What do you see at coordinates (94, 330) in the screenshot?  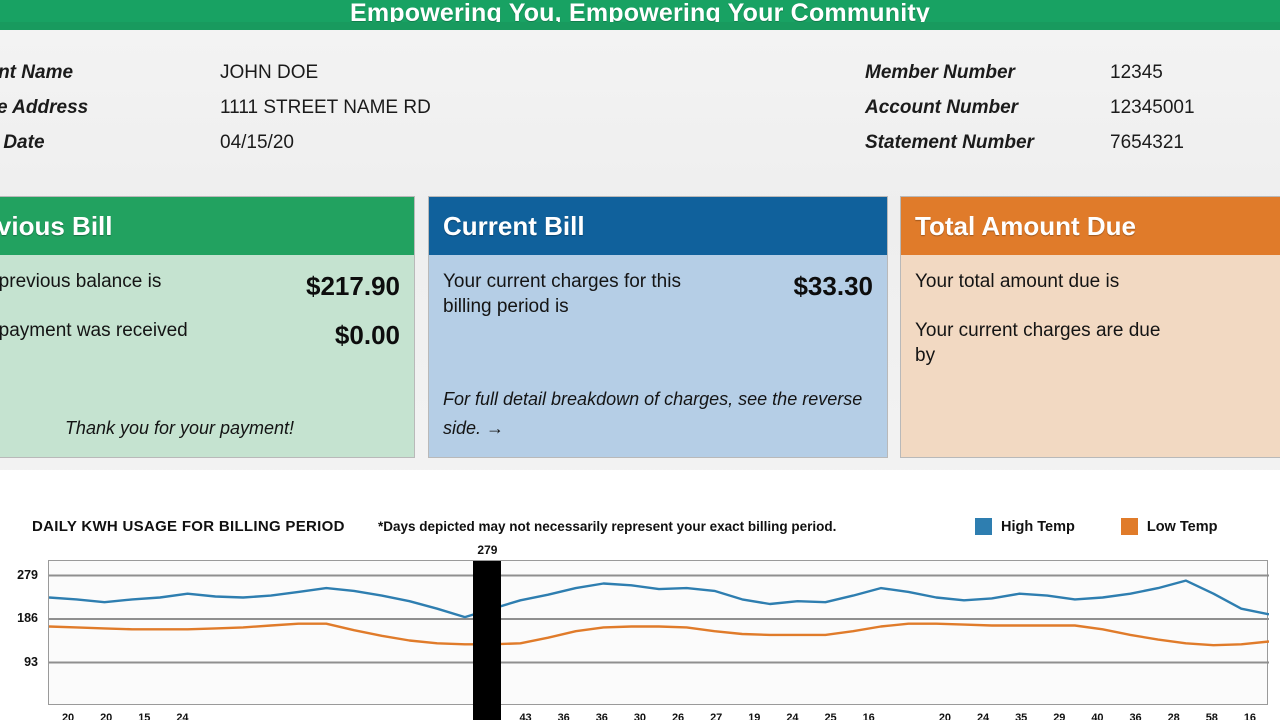 I see `payment-received-label: Your payment was received` at bounding box center [94, 330].